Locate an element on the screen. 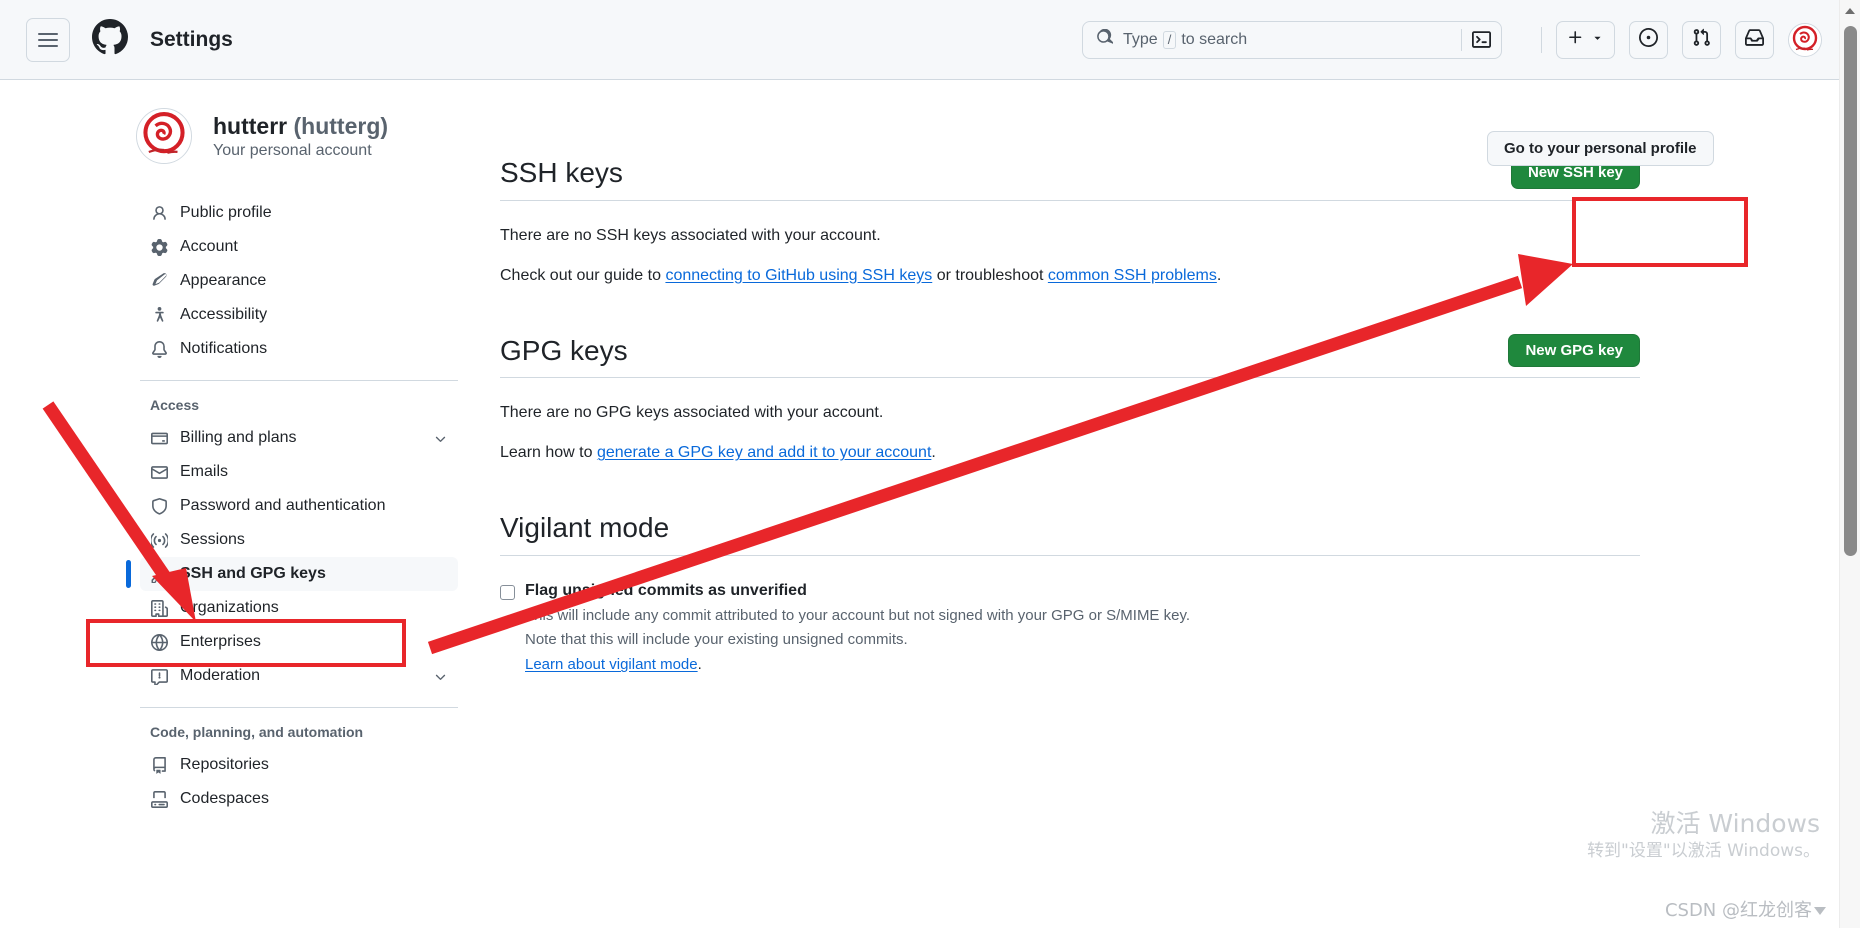 Image resolution: width=1860 pixels, height=928 pixels. sidebar-item-label: Repositories is located at coordinates (224, 764).